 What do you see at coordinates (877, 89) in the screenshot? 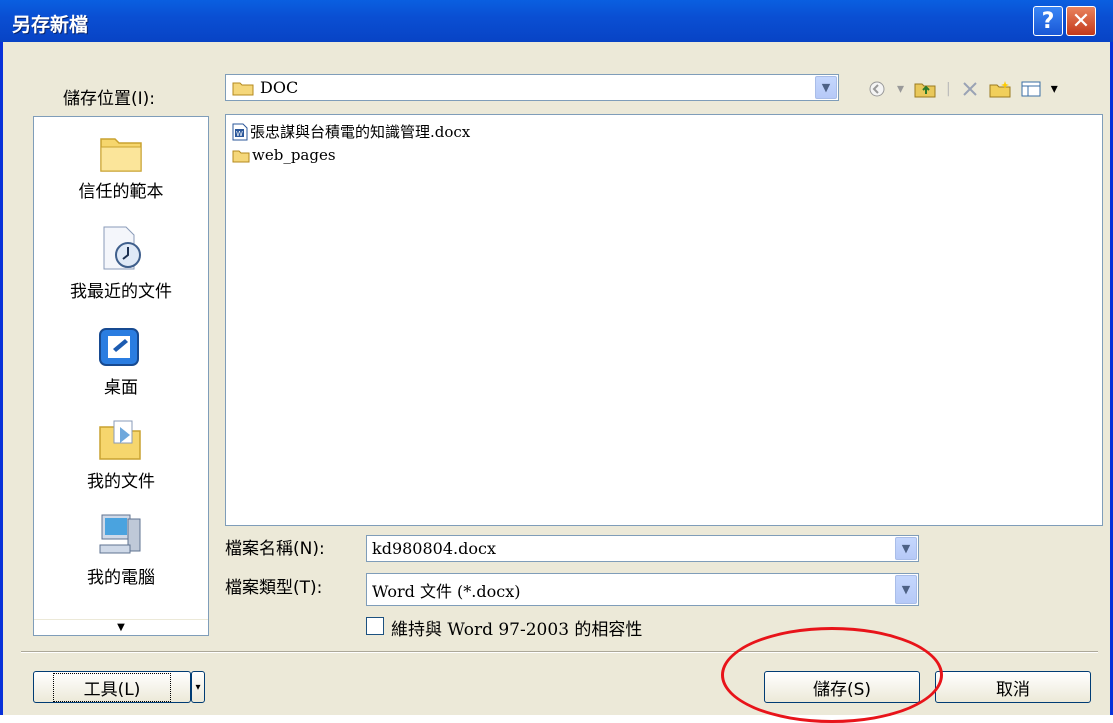
I see `back-icon` at bounding box center [877, 89].